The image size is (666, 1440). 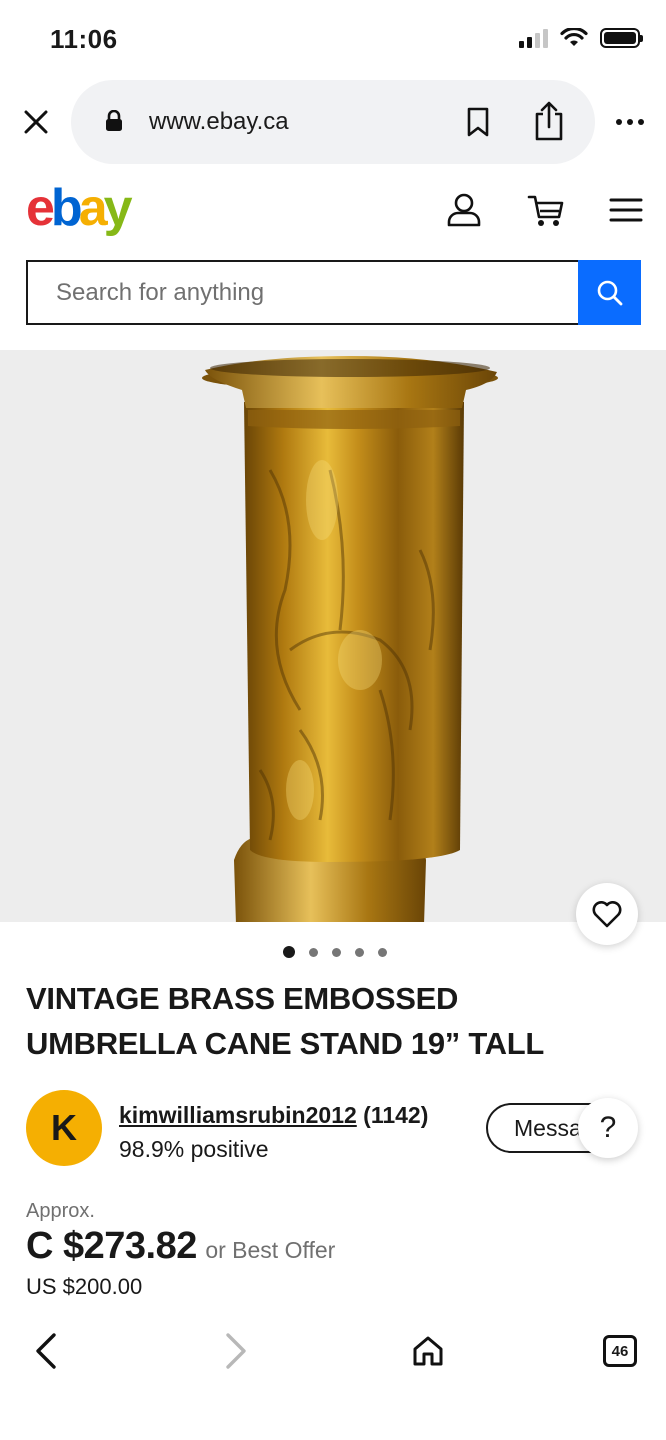 I want to click on chevron-right-icon, so click(x=236, y=1351).